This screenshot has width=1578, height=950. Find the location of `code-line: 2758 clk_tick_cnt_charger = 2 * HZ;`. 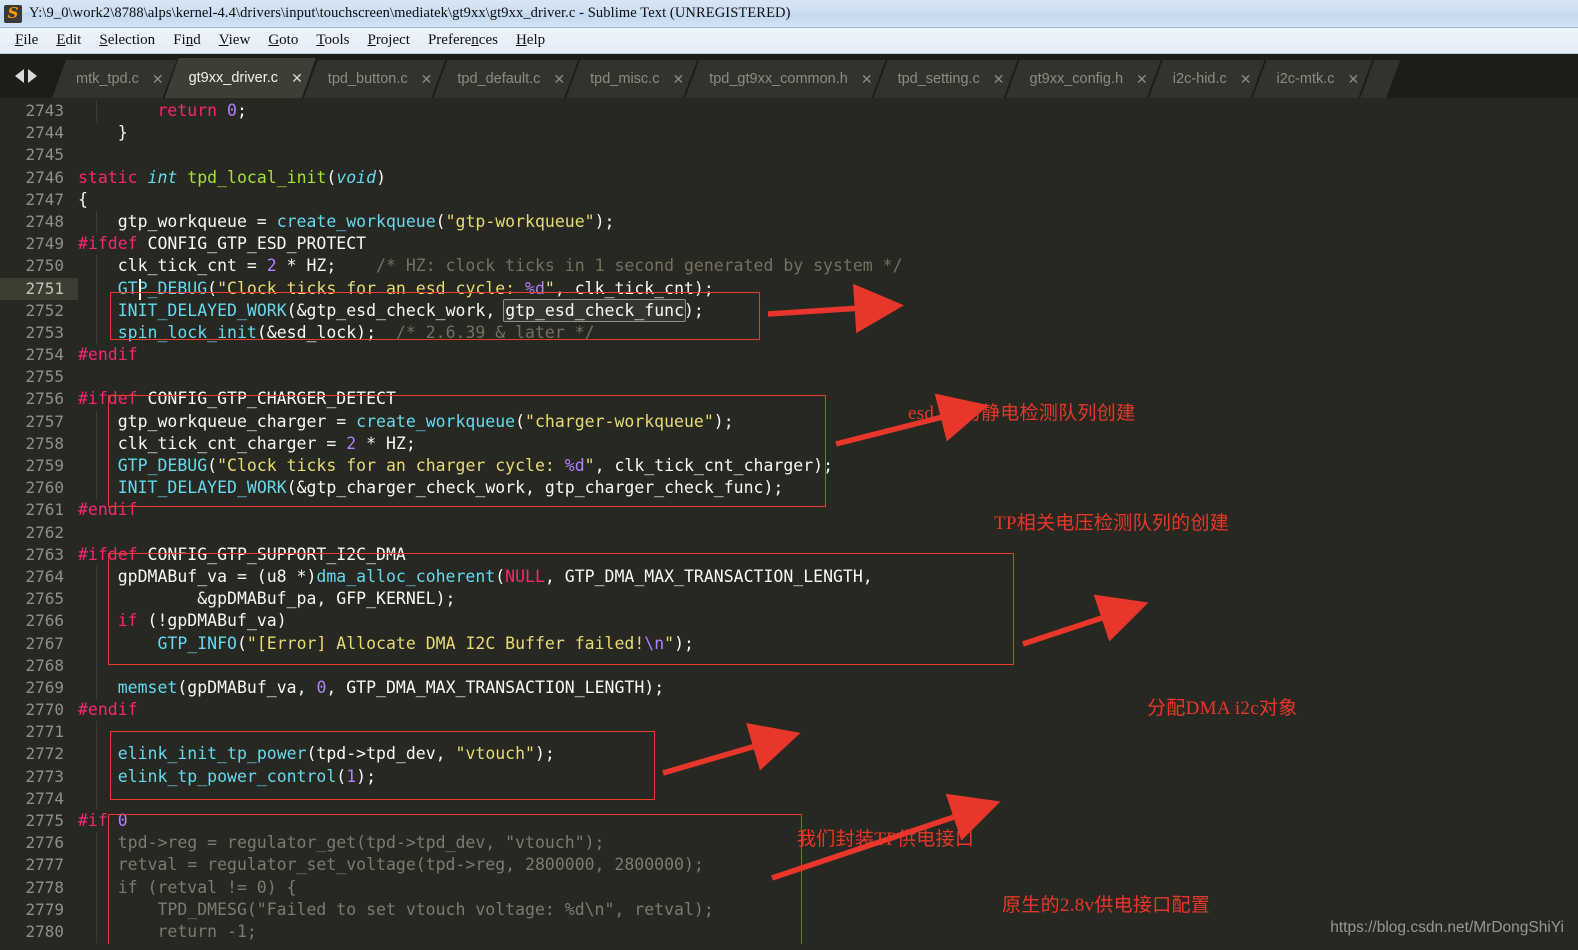

code-line: 2758 clk_tick_cnt_charger = 2 * HZ; is located at coordinates (789, 444).